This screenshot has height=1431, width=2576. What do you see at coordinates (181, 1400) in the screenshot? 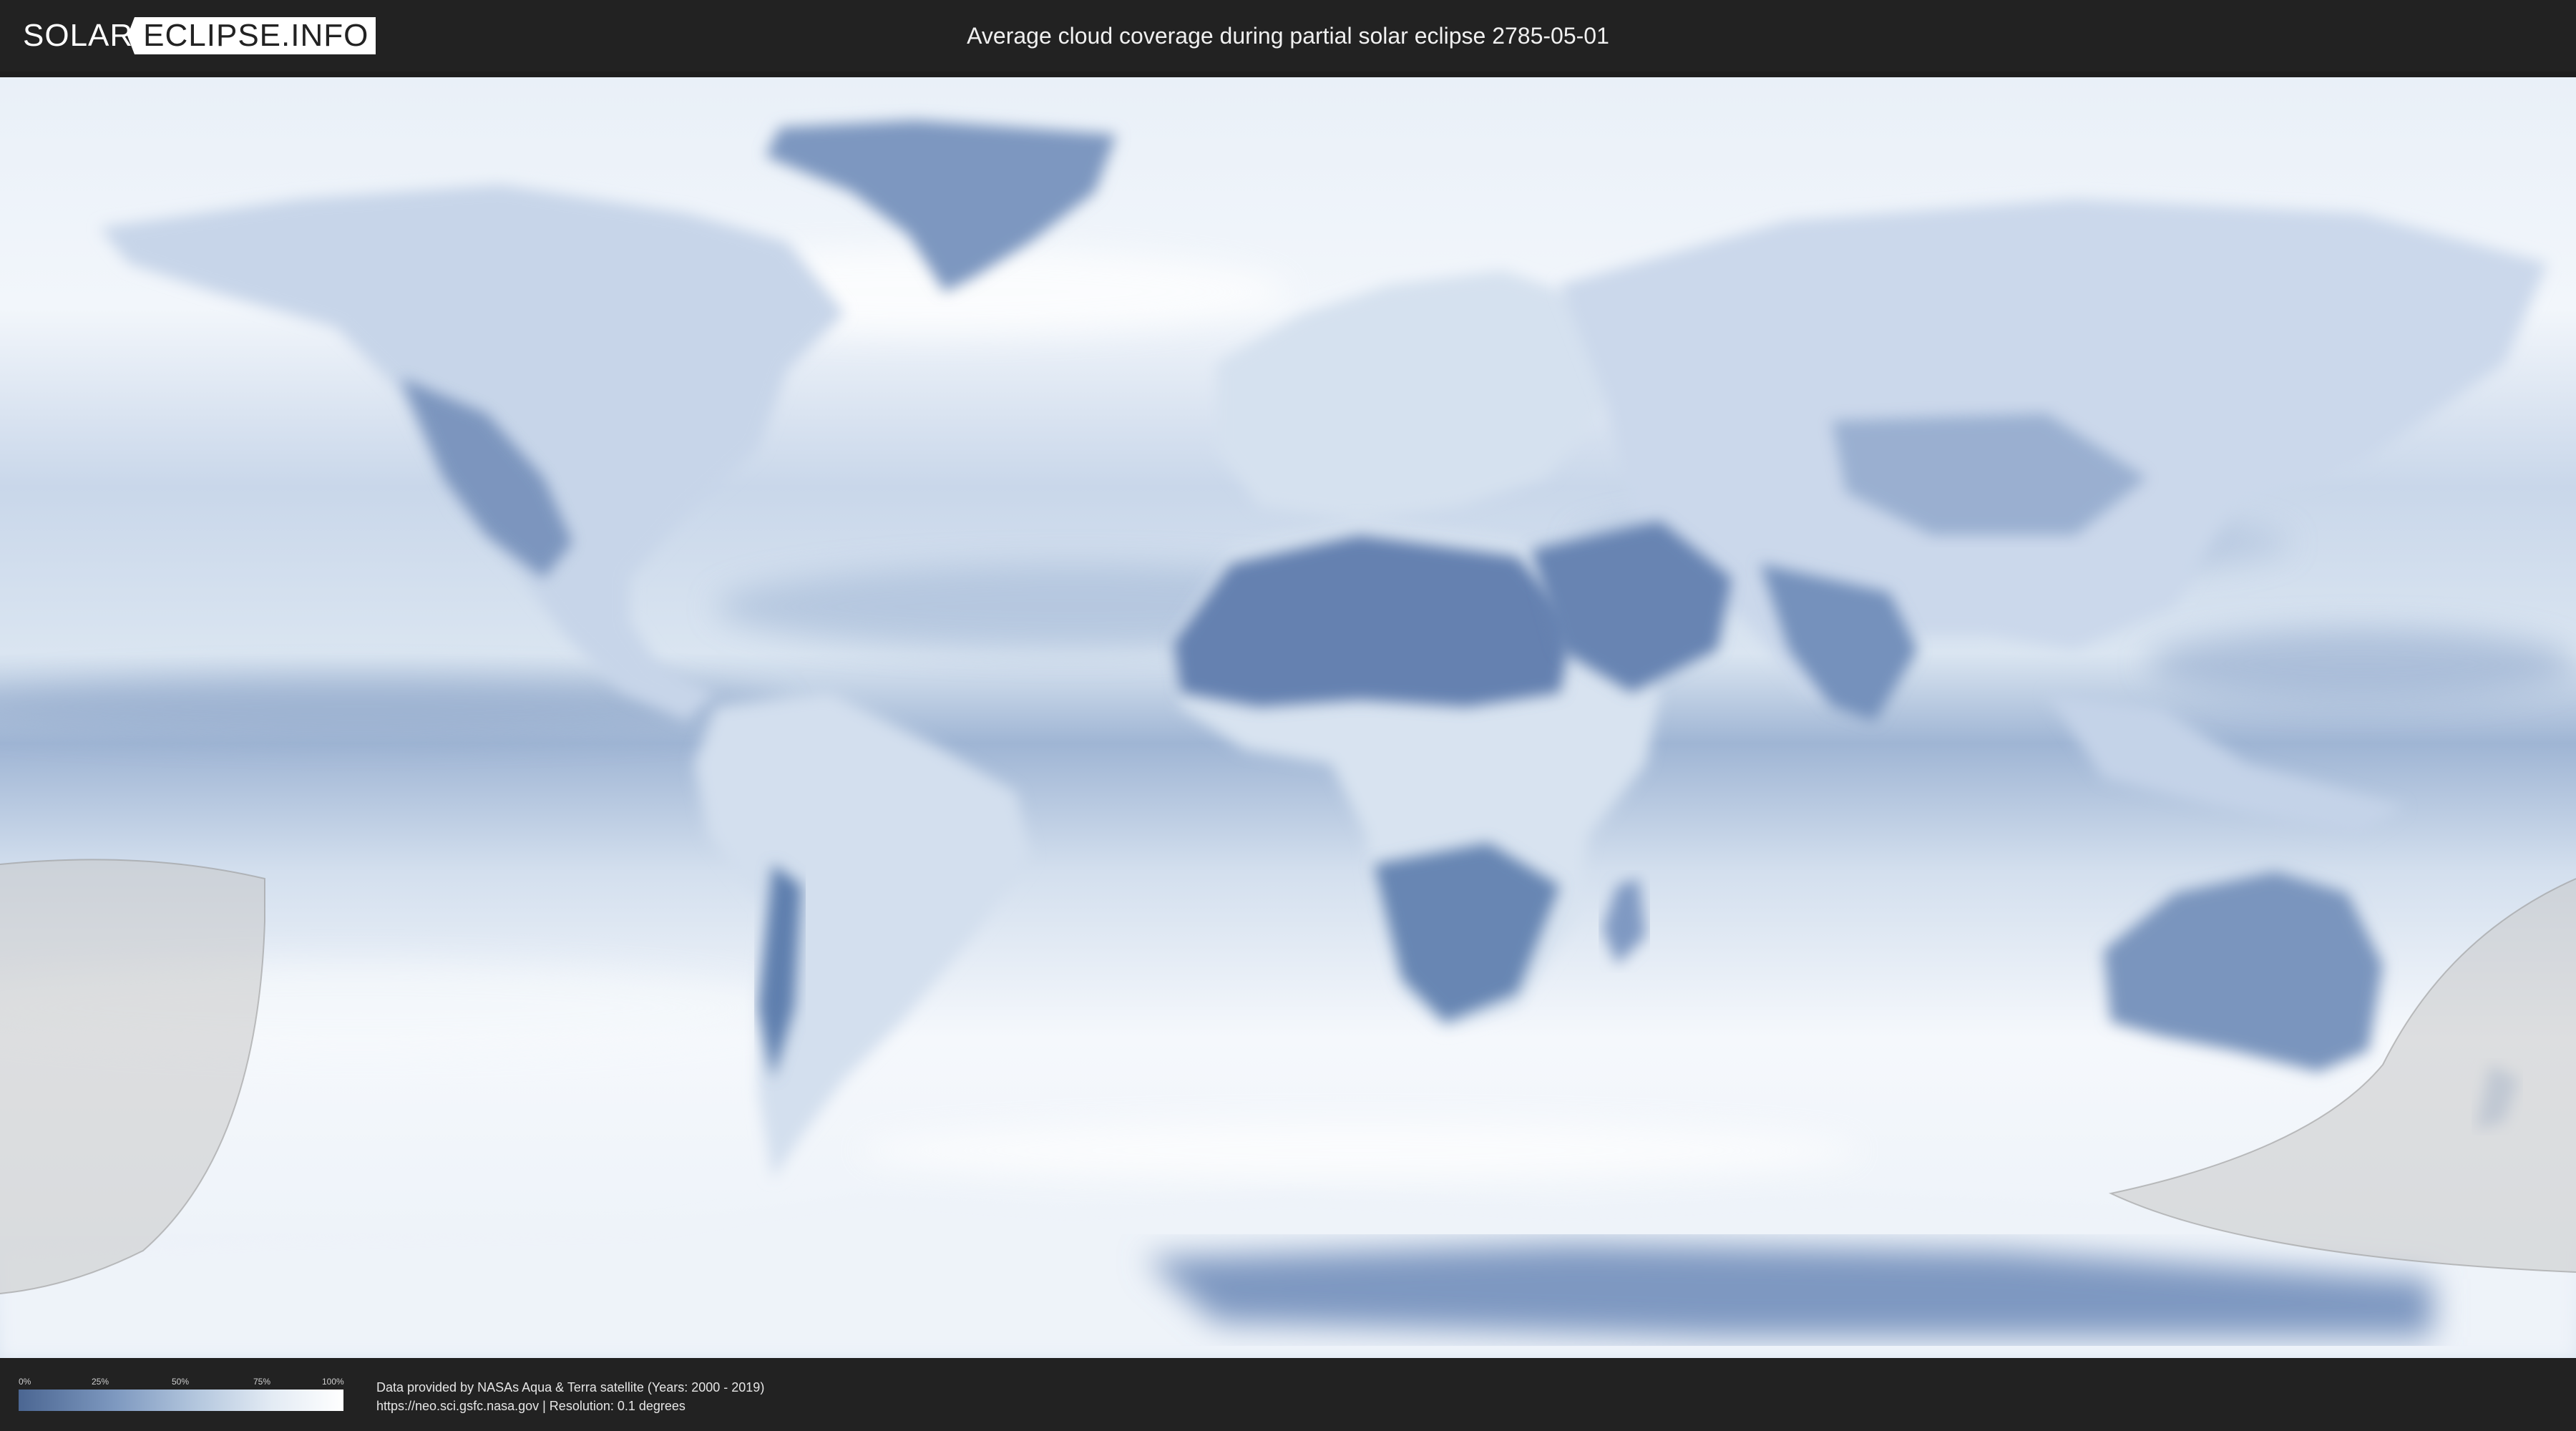
I see `legend-color-bar` at bounding box center [181, 1400].